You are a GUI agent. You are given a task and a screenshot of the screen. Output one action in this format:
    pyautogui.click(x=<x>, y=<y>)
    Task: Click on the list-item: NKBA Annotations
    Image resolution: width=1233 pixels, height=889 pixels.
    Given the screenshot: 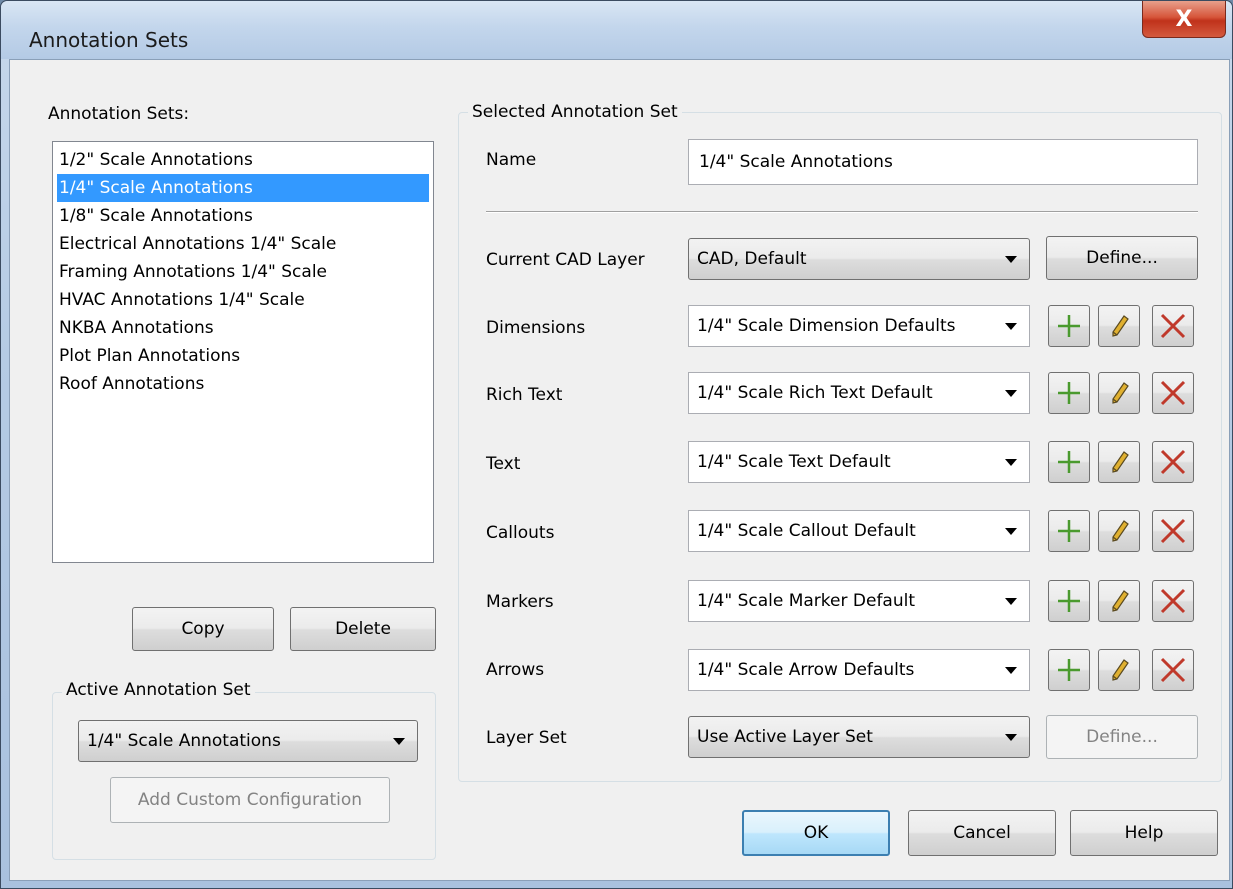 What is the action you would take?
    pyautogui.click(x=243, y=328)
    